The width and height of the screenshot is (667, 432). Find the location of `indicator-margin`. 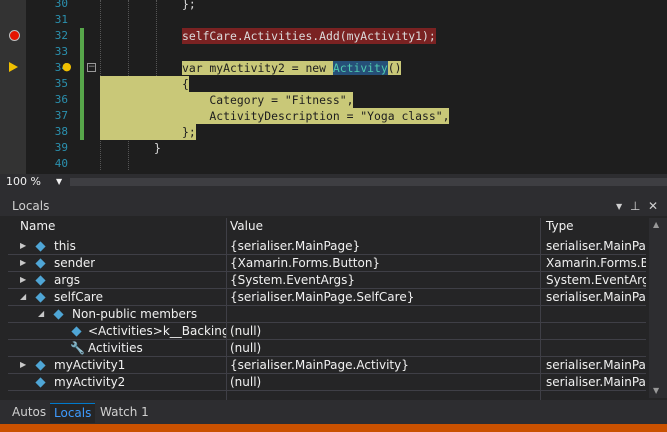

indicator-margin is located at coordinates (13, 87).